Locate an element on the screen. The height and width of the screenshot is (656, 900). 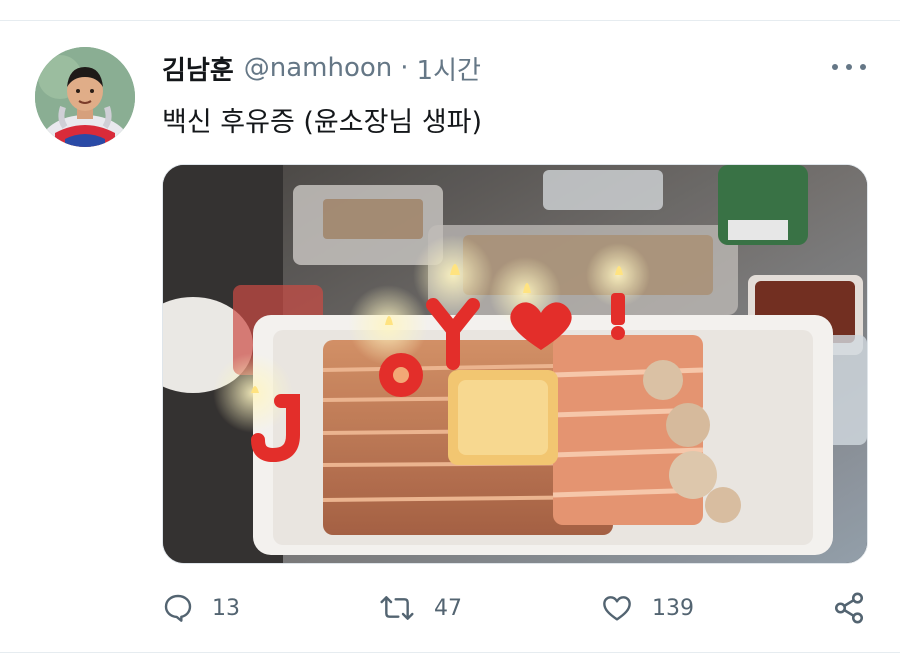
avatar-cartoon-icon is located at coordinates (85, 97).